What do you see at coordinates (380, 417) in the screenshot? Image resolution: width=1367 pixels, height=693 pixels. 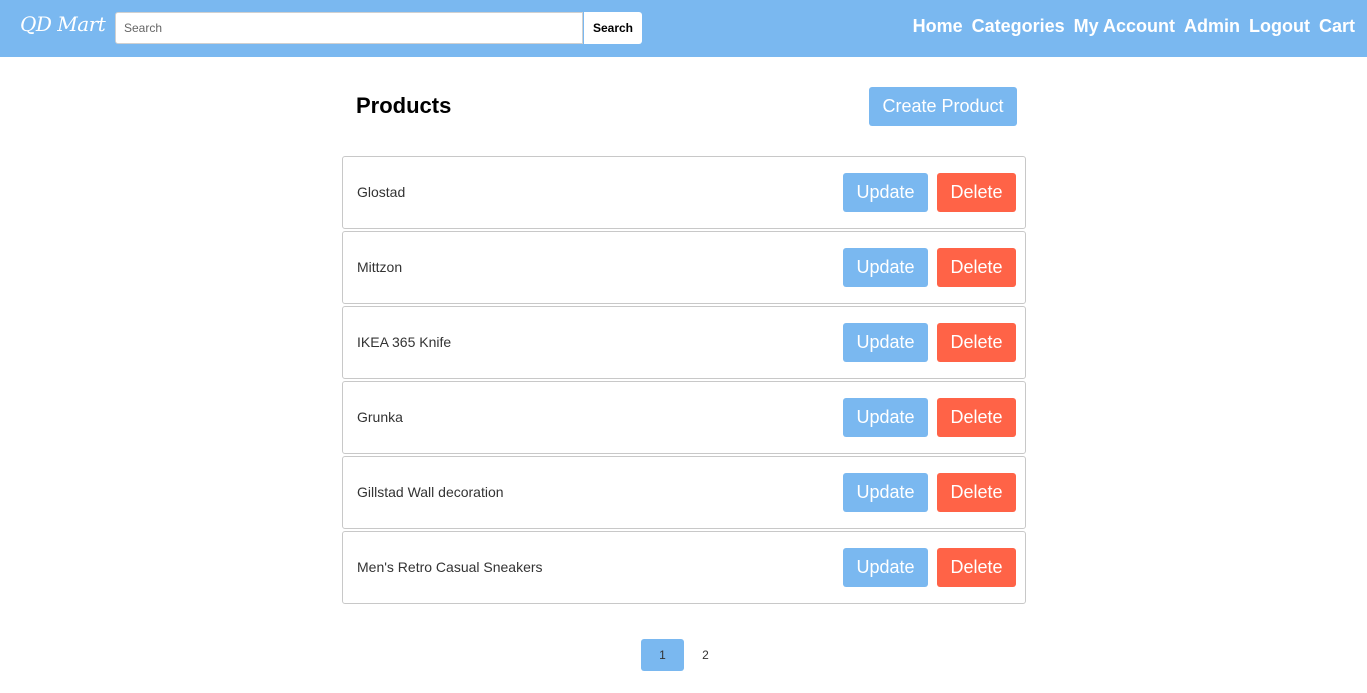 I see `product-name: Grunka` at bounding box center [380, 417].